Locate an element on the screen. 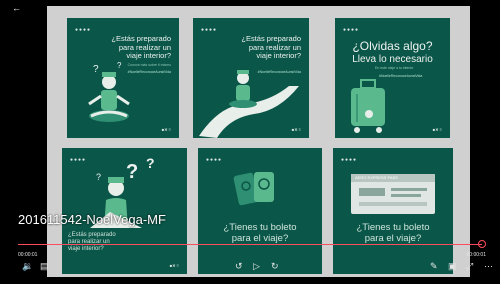 The height and width of the screenshot is (284, 500). tile-subtitle: En este viaje a tu interior is located at coordinates (394, 68).